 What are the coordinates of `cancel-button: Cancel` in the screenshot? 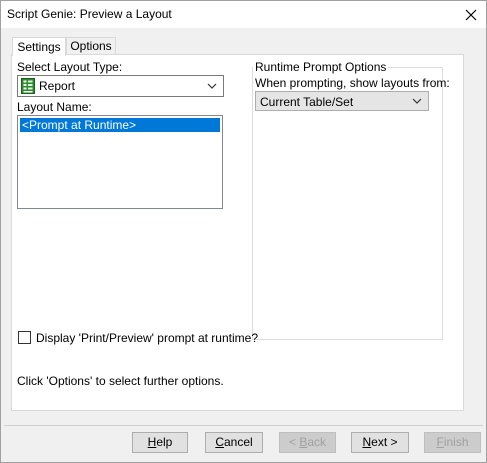 It's located at (234, 442).